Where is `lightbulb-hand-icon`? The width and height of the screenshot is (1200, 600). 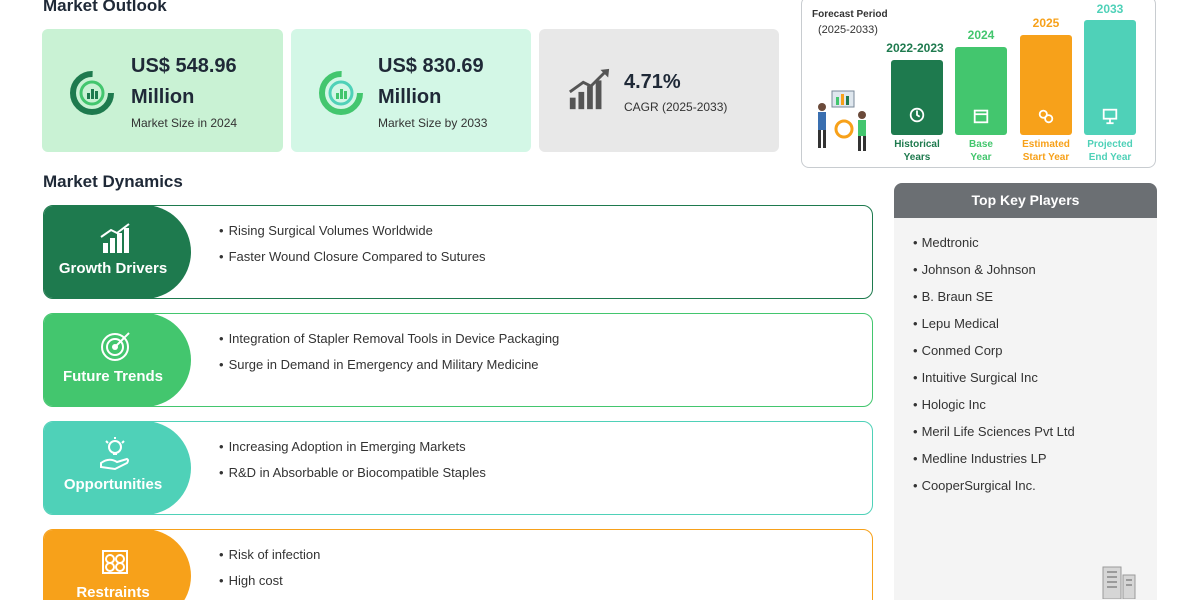 lightbulb-hand-icon is located at coordinates (114, 454).